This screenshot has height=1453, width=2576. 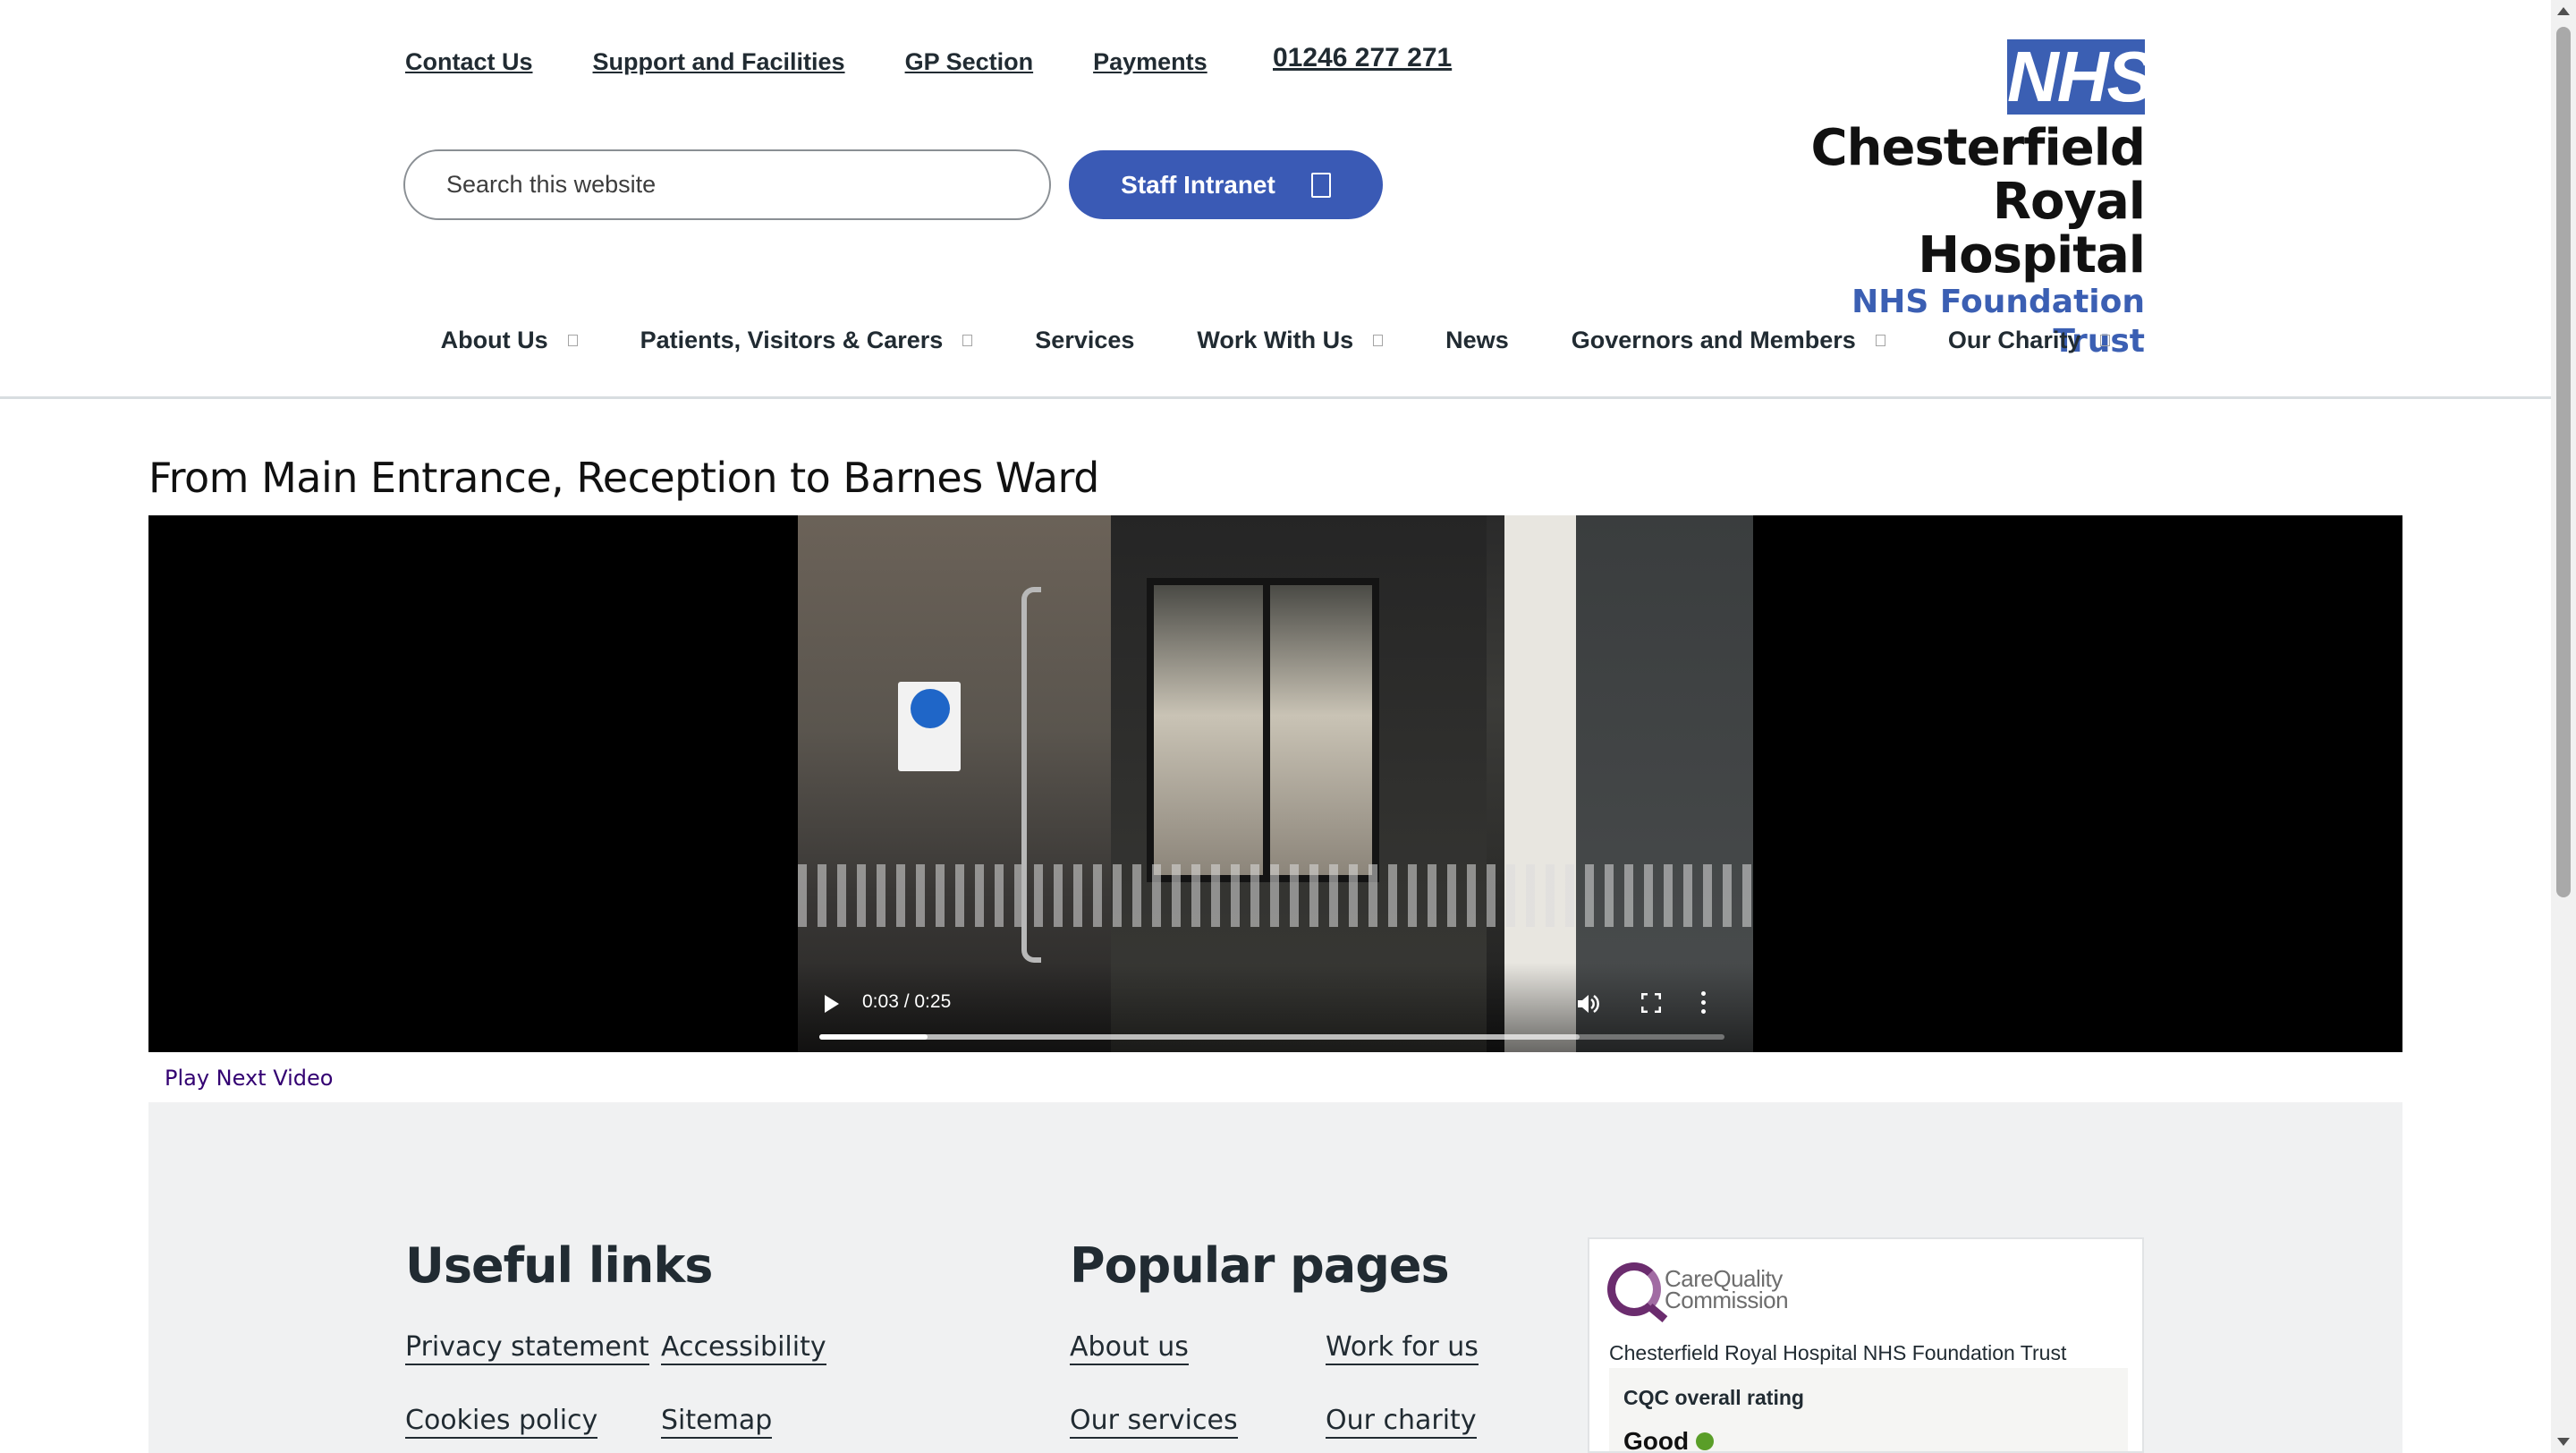 I want to click on nav-item-label: Governors and Members, so click(x=1713, y=339).